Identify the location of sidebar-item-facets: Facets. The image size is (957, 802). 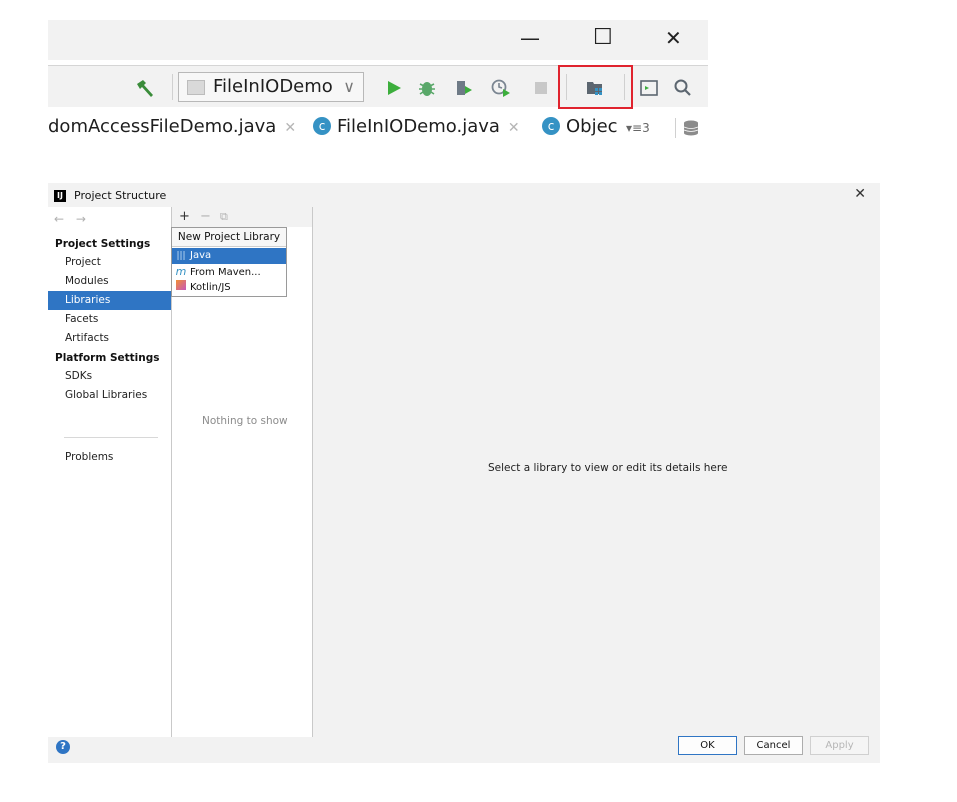
(109, 319).